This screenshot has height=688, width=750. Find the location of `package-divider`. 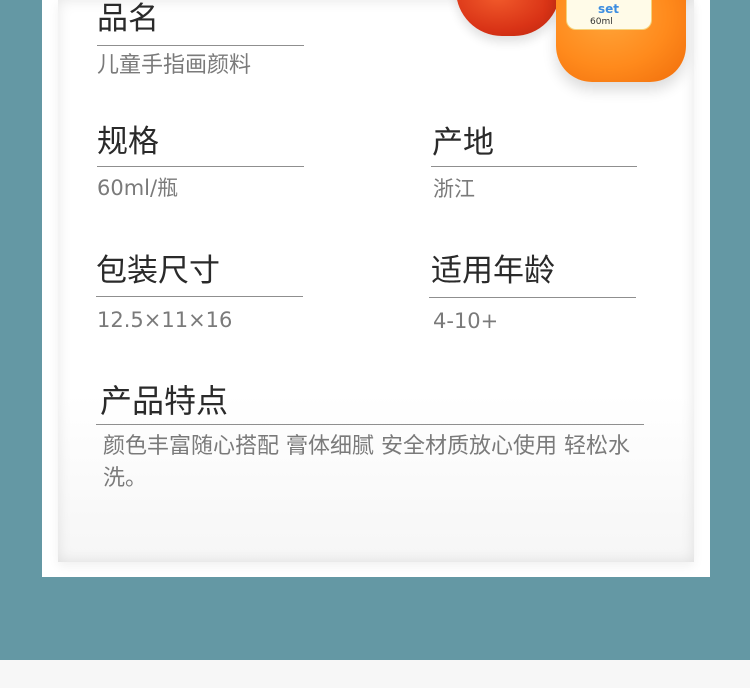

package-divider is located at coordinates (199, 296).